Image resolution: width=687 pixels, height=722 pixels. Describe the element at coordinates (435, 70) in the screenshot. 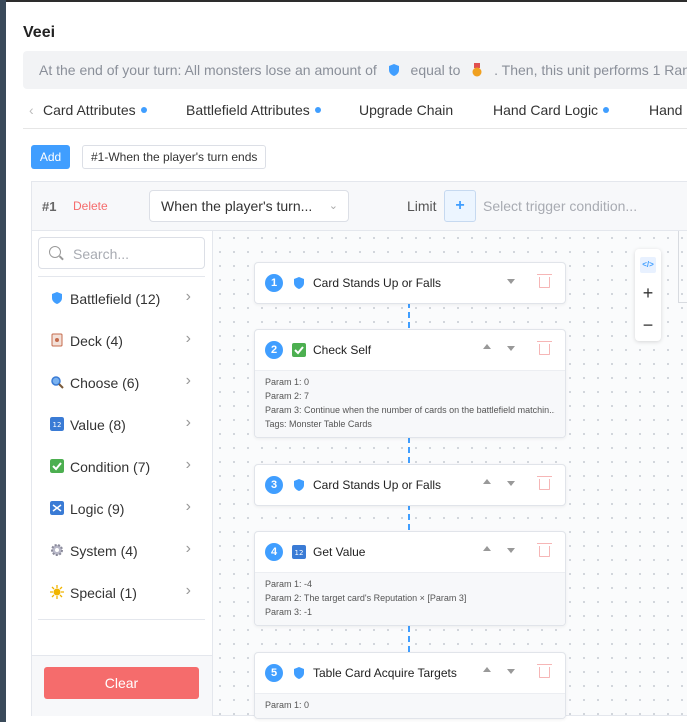

I see `description-text-2: equal to` at that location.